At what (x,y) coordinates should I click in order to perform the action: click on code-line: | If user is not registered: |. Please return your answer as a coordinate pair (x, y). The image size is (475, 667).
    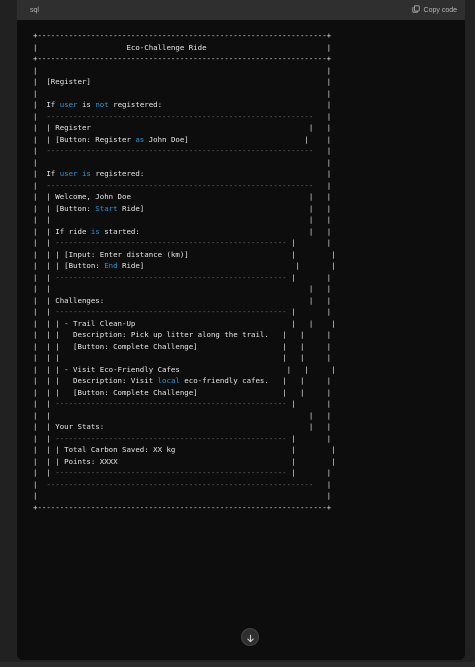
    Looking at the image, I should click on (182, 104).